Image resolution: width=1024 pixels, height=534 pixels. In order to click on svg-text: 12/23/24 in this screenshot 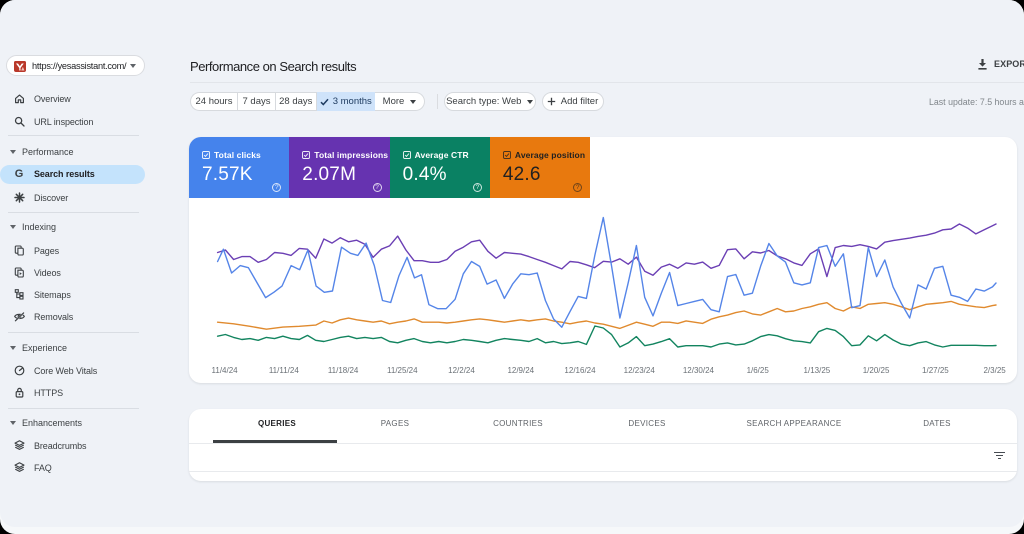, I will do `click(640, 370)`.